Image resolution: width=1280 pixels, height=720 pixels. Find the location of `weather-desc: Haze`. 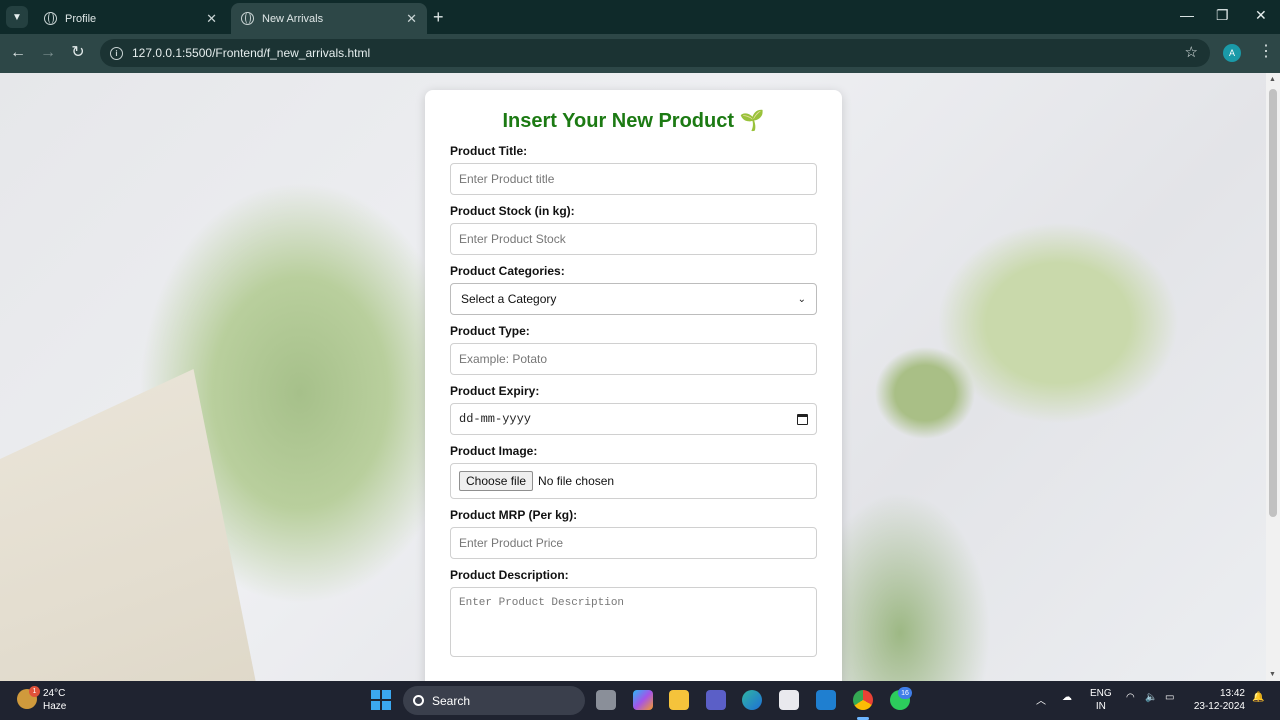

weather-desc: Haze is located at coordinates (54, 706).